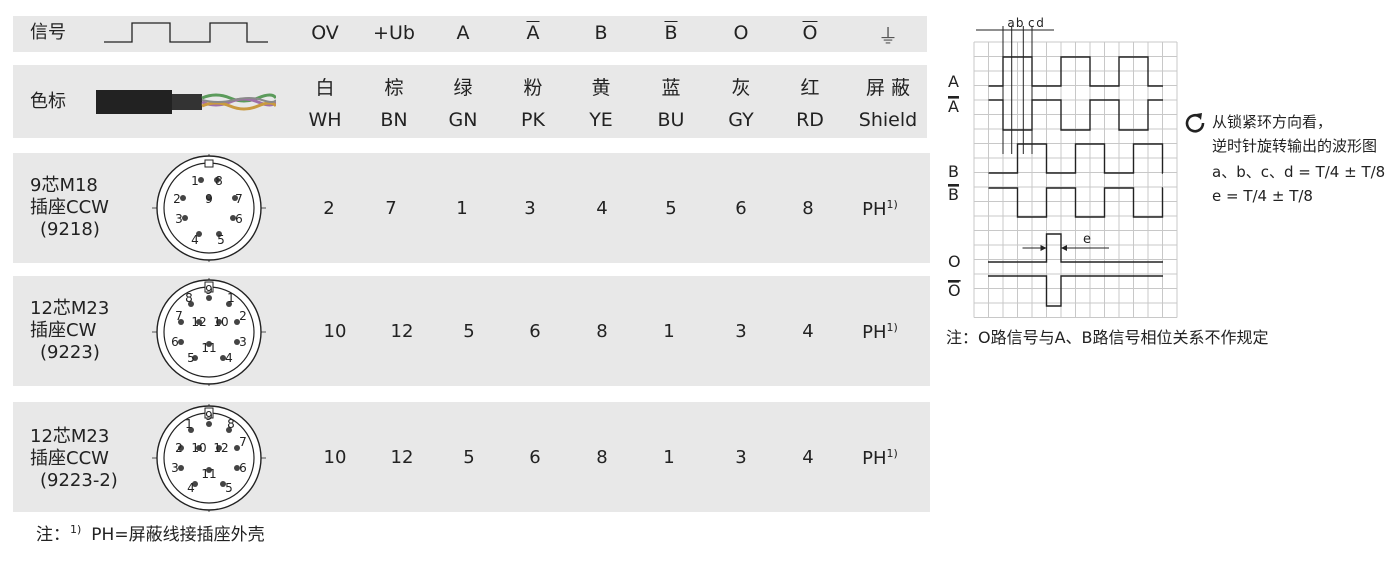  What do you see at coordinates (602, 331) in the screenshot?
I see `row-2-value-4: 8` at bounding box center [602, 331].